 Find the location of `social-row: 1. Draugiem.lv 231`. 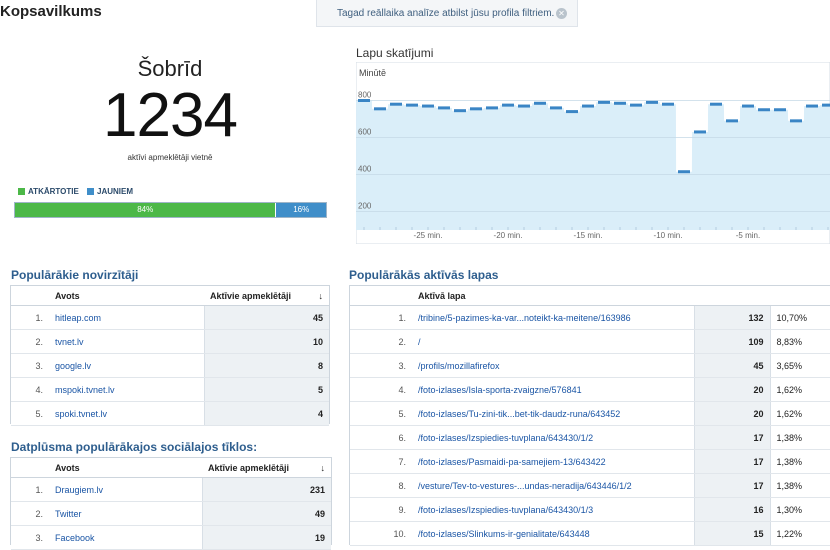

social-row: 1. Draugiem.lv 231 is located at coordinates (171, 489).